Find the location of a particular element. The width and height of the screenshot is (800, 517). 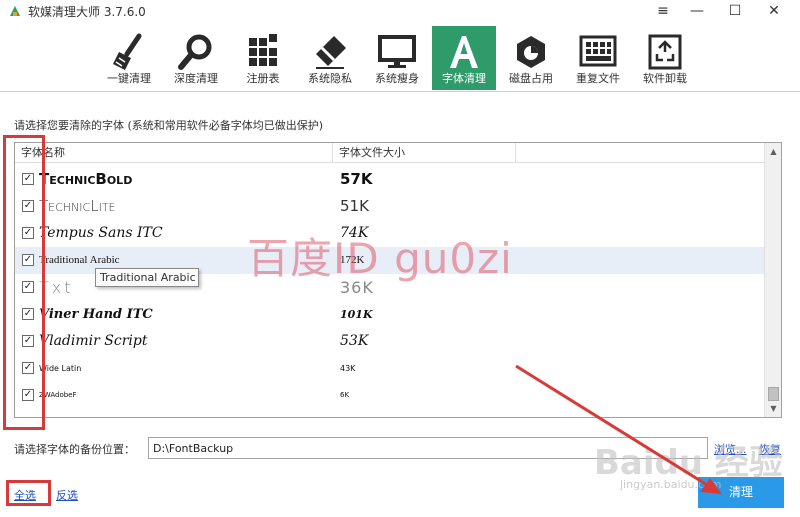

font-size: 51K is located at coordinates (354, 206).